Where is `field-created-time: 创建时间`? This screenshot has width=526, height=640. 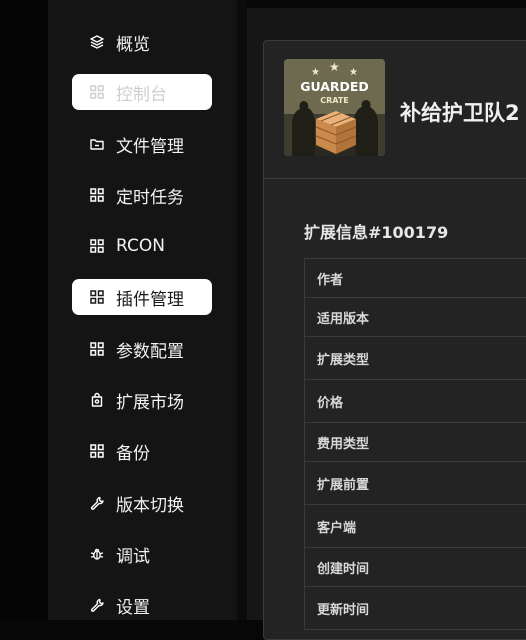
field-created-time: 创建时间 is located at coordinates (415, 567).